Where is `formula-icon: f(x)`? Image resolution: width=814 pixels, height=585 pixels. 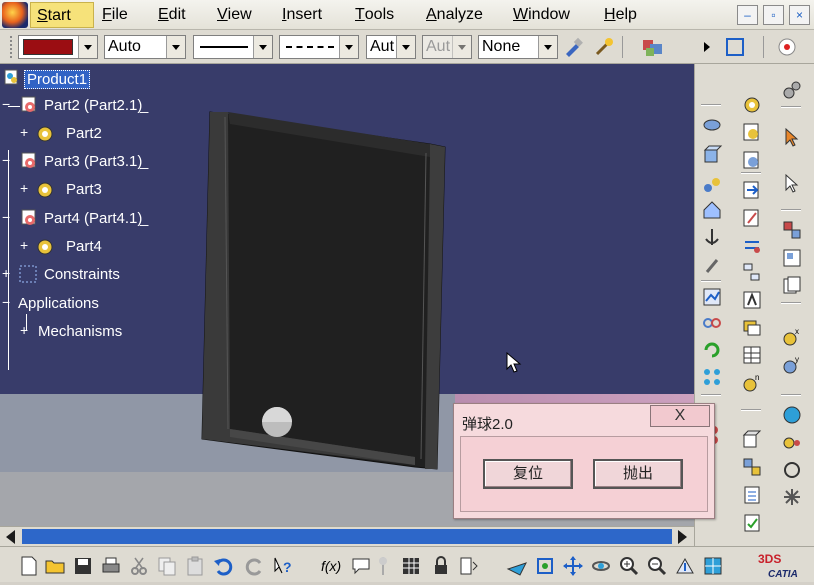
formula-icon: f(x) is located at coordinates (332, 566).